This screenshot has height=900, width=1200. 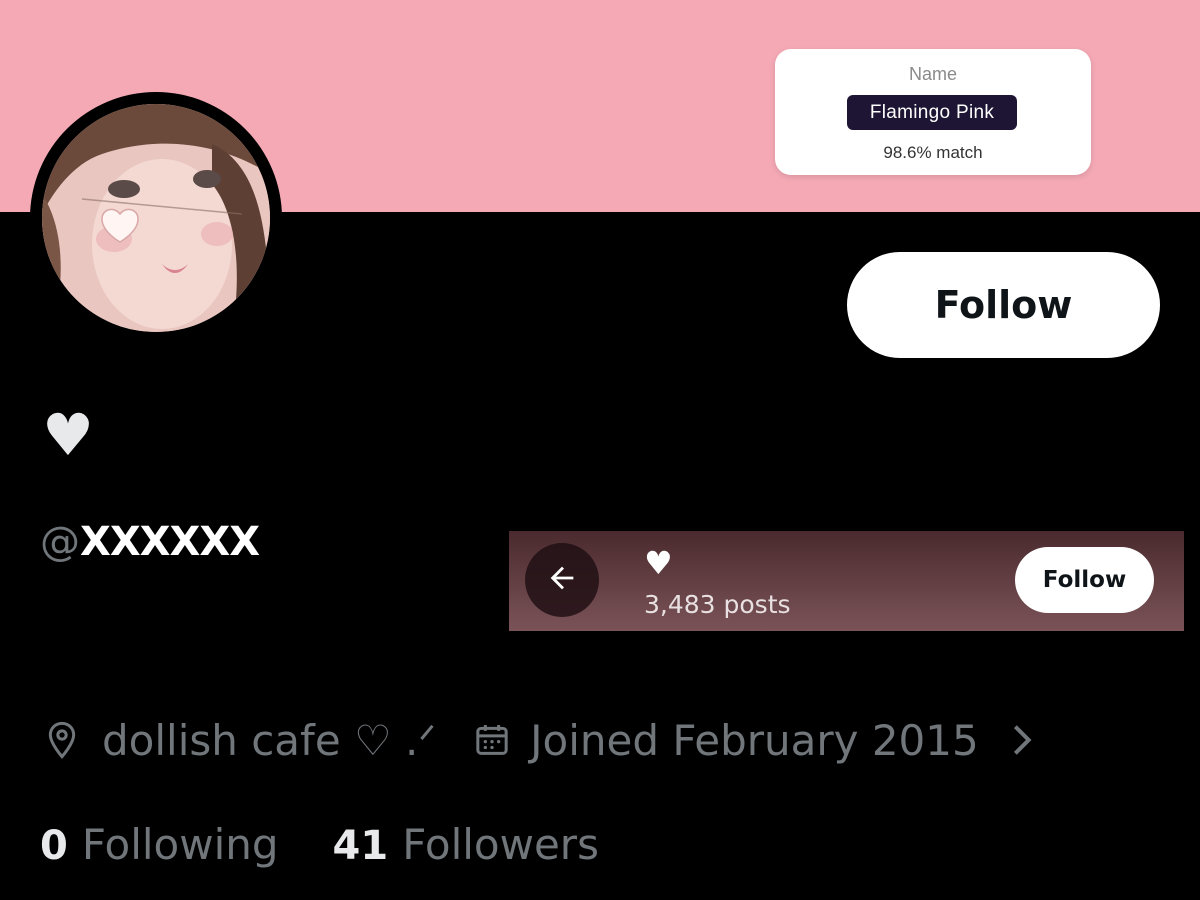 I want to click on sticky-header-name: ♥, so click(x=658, y=563).